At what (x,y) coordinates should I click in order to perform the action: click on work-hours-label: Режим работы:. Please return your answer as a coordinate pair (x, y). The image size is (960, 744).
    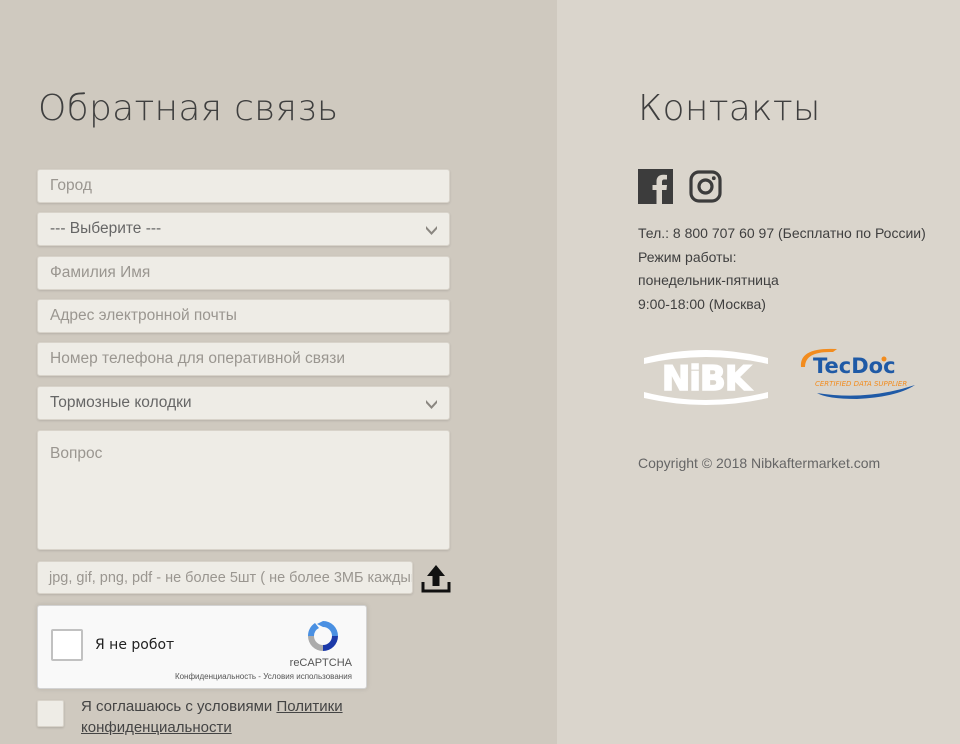
    Looking at the image, I should click on (687, 257).